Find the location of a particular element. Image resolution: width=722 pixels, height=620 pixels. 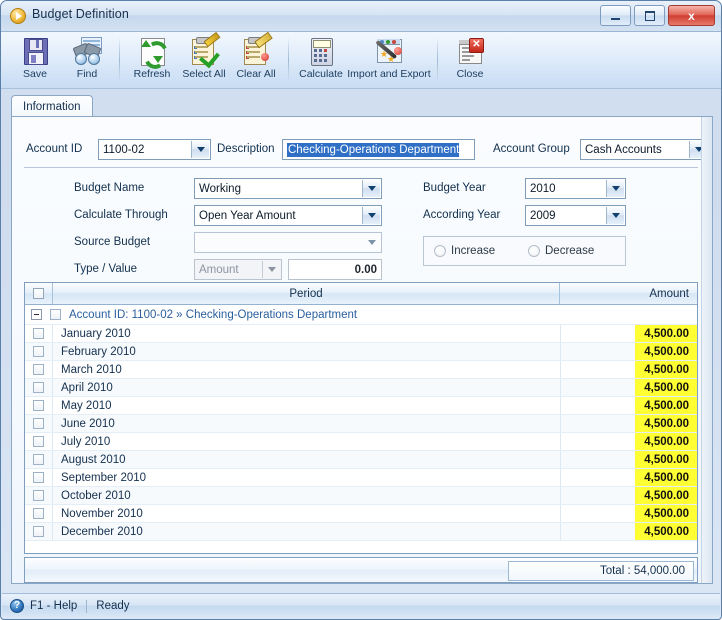

toolbar-button-calculate: Calculate is located at coordinates (321, 60).